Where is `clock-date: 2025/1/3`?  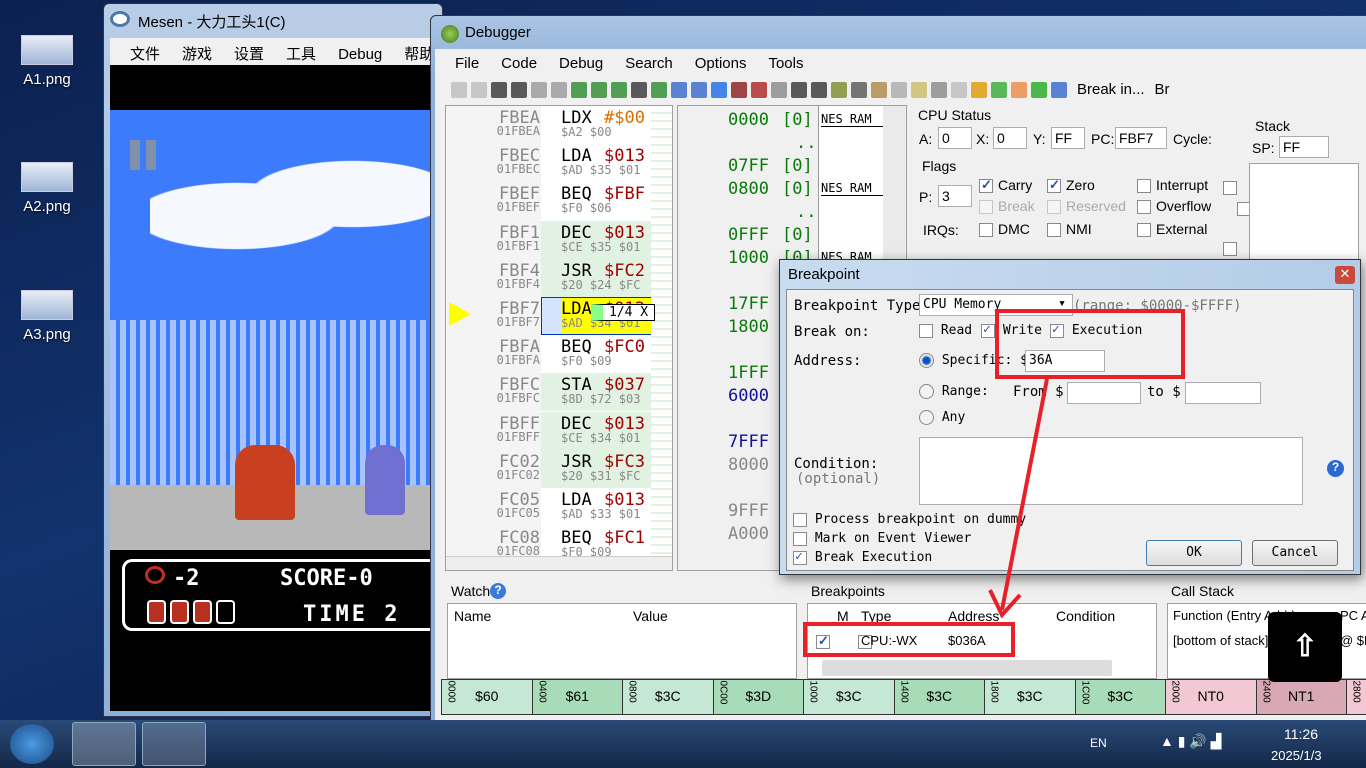 clock-date: 2025/1/3 is located at coordinates (1296, 755).